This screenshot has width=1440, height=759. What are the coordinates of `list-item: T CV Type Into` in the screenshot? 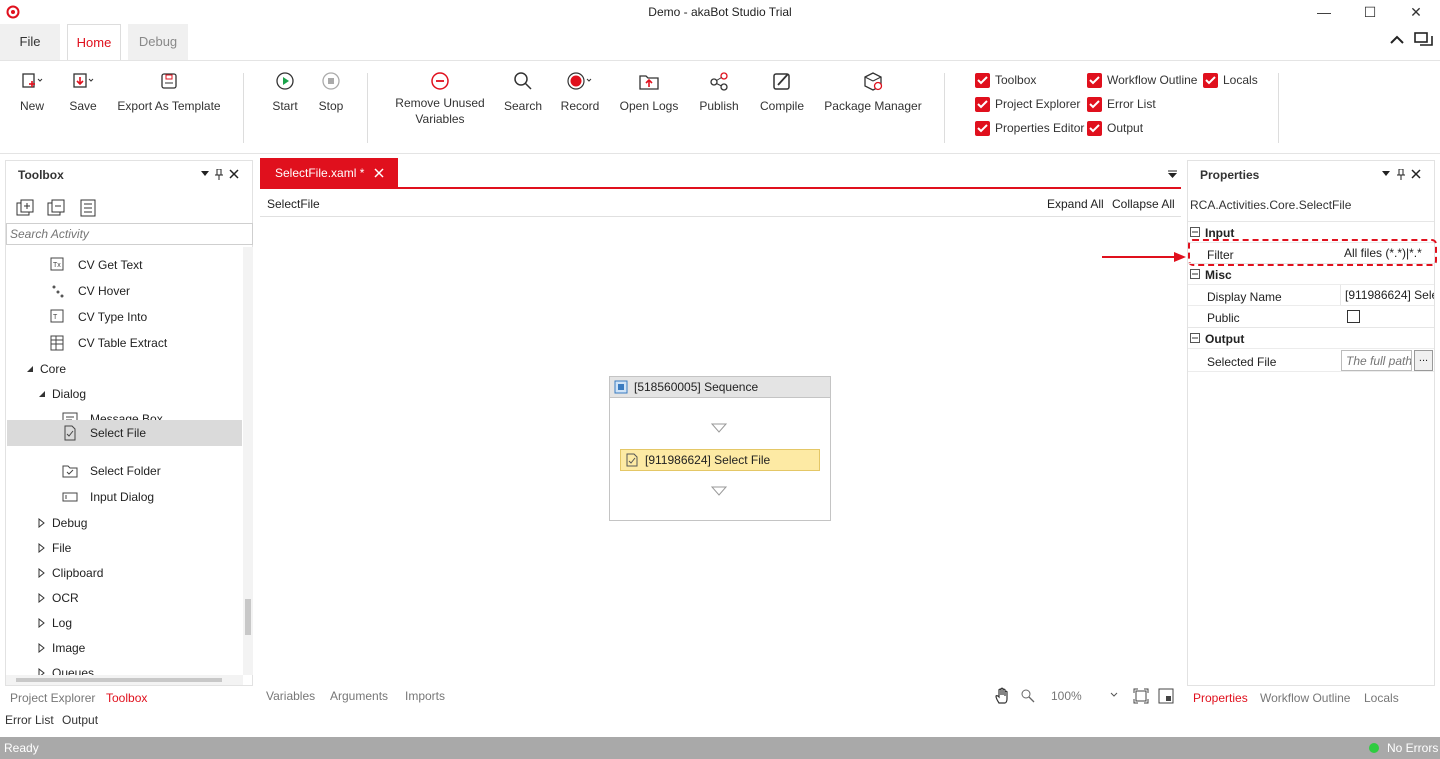 It's located at (98, 317).